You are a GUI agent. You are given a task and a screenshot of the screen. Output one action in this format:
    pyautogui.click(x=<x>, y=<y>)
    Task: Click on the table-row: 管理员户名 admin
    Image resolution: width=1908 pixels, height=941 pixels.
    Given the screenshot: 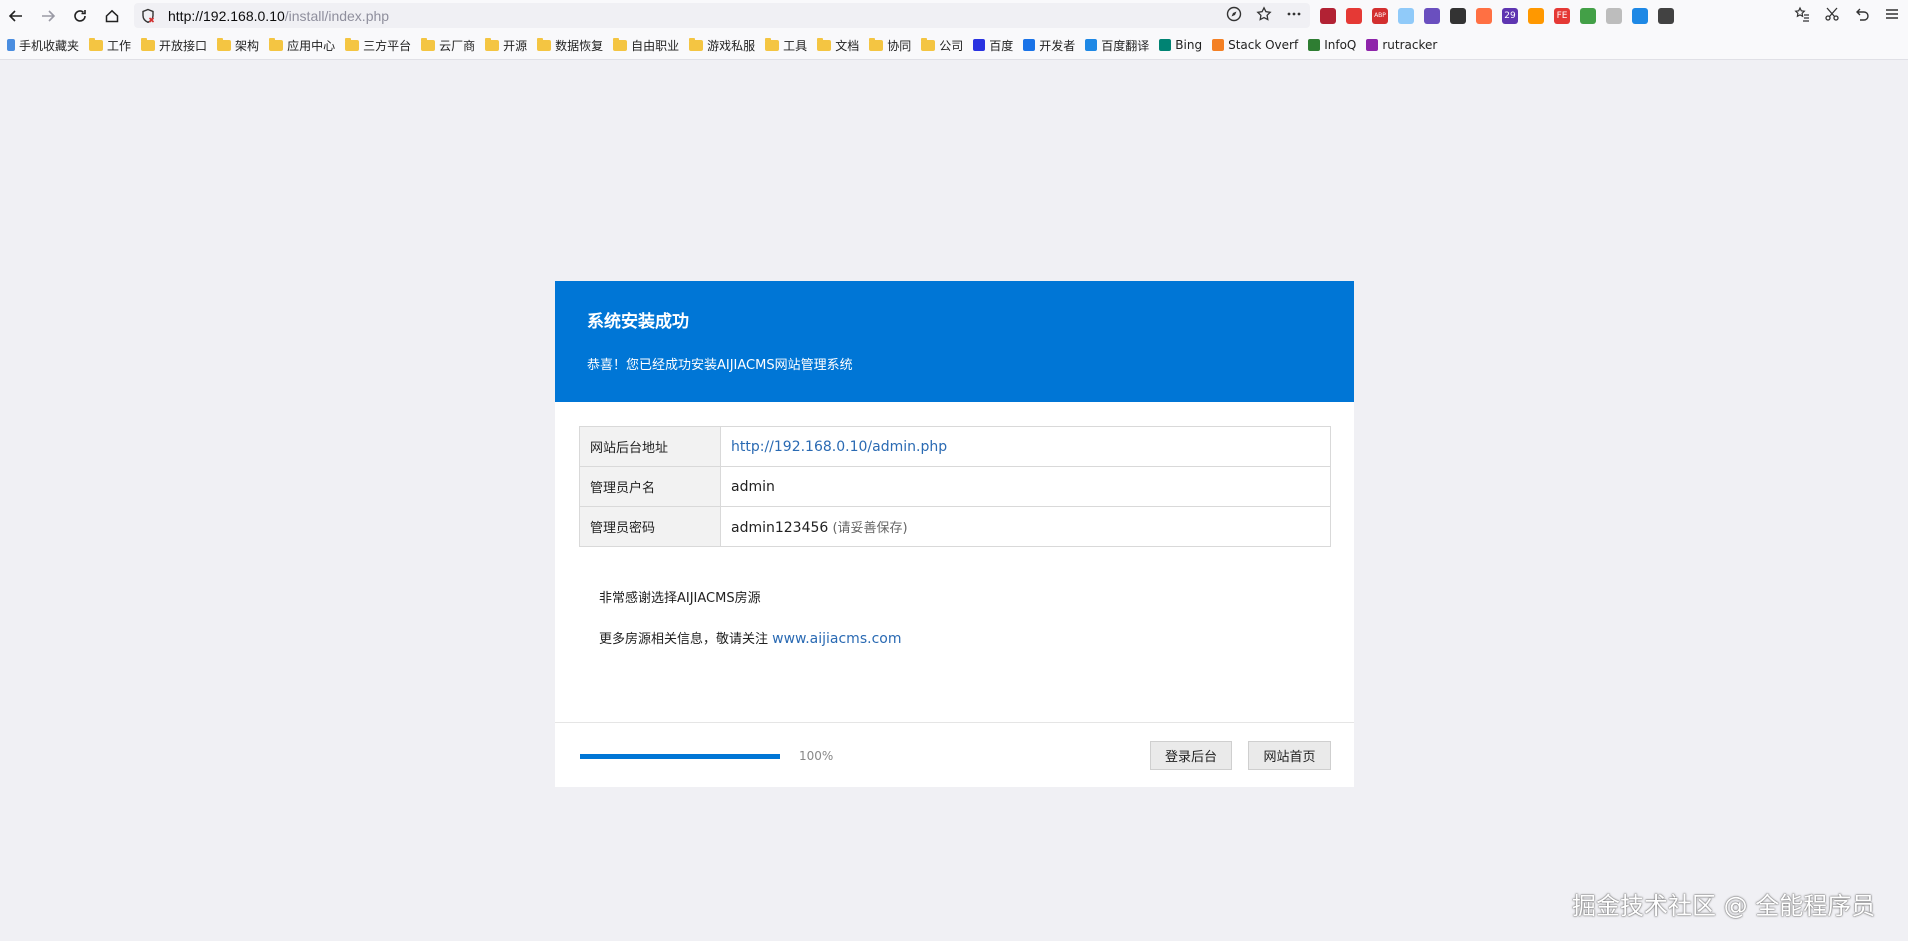 What is the action you would take?
    pyautogui.click(x=955, y=486)
    